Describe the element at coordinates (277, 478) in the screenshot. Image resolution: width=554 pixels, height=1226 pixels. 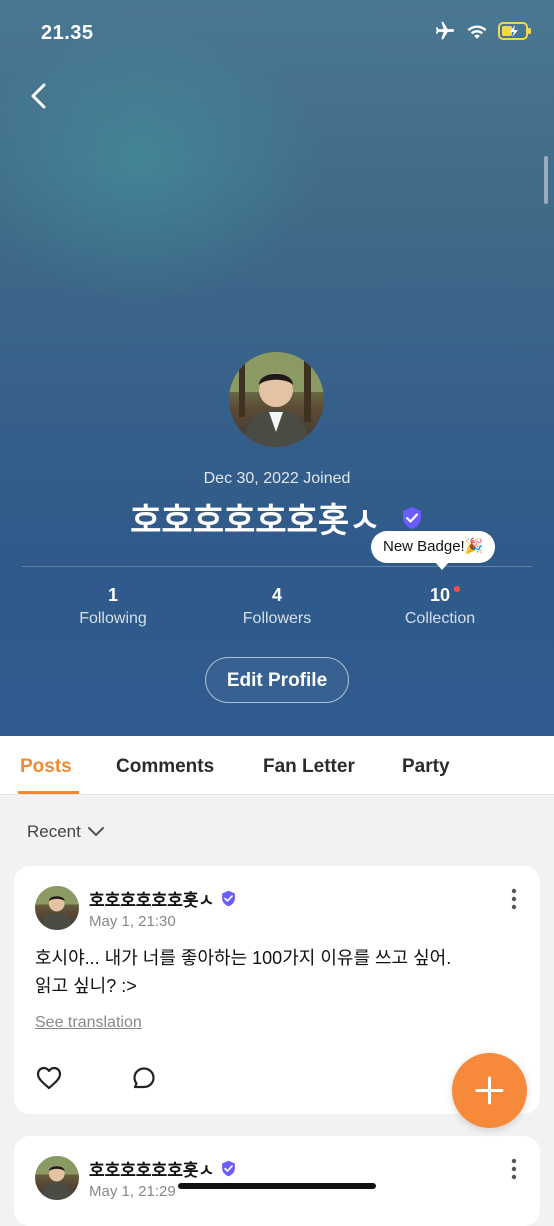
I see `joined-date: Dec 30, 2022 Joined` at that location.